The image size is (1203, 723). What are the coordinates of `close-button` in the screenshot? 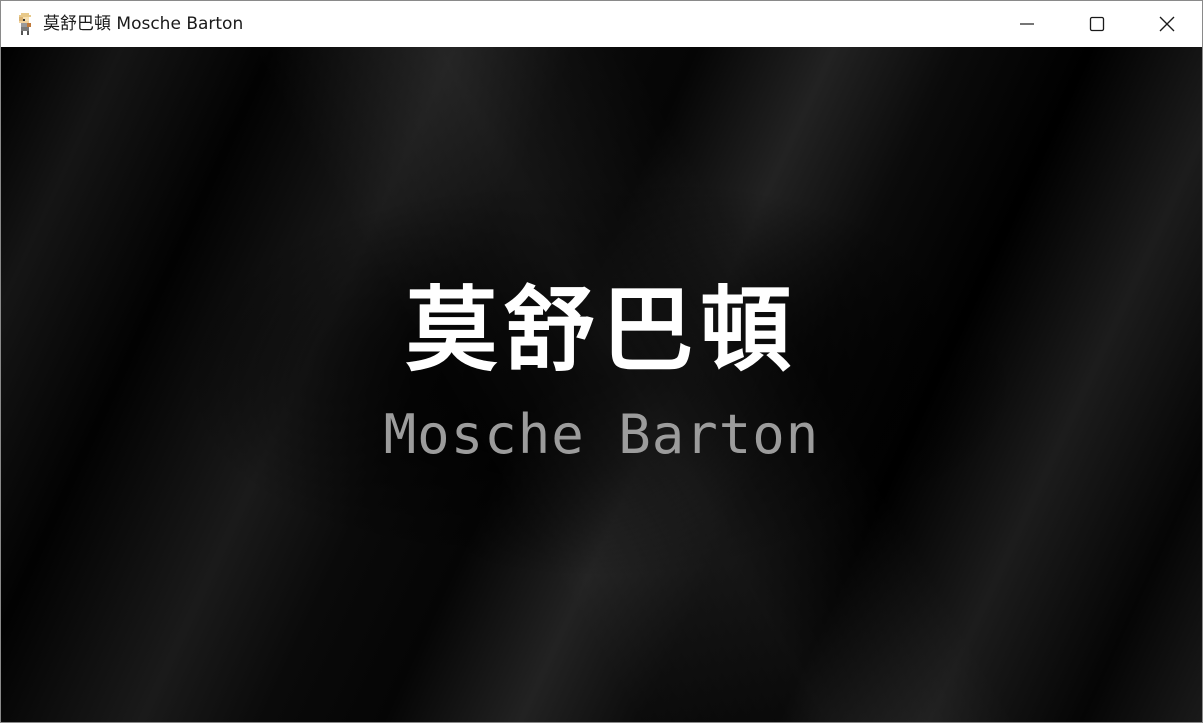 It's located at (1167, 24).